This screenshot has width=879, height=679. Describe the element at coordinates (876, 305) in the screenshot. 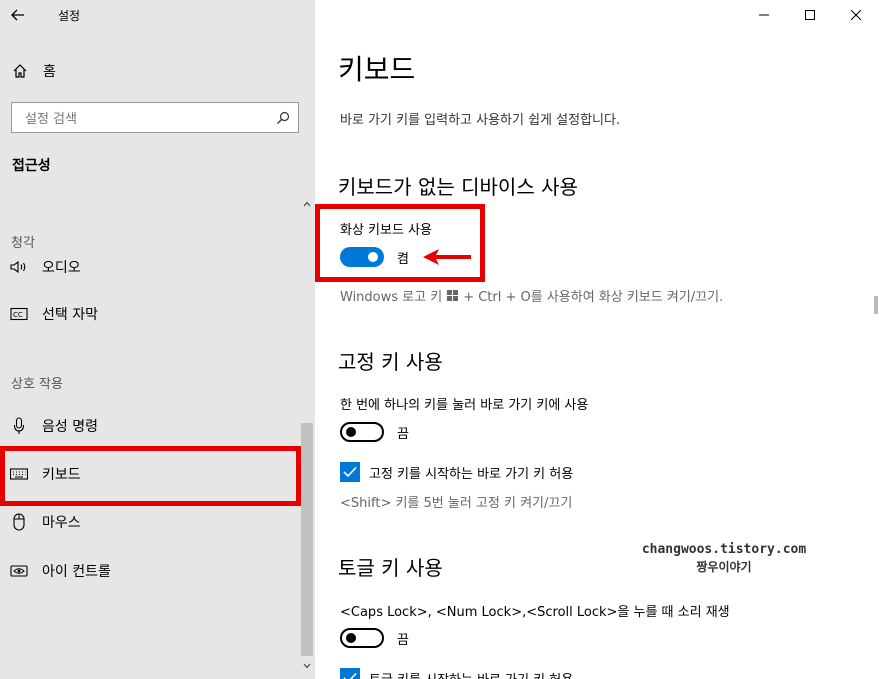

I see `main-scrollbar-thumb` at that location.